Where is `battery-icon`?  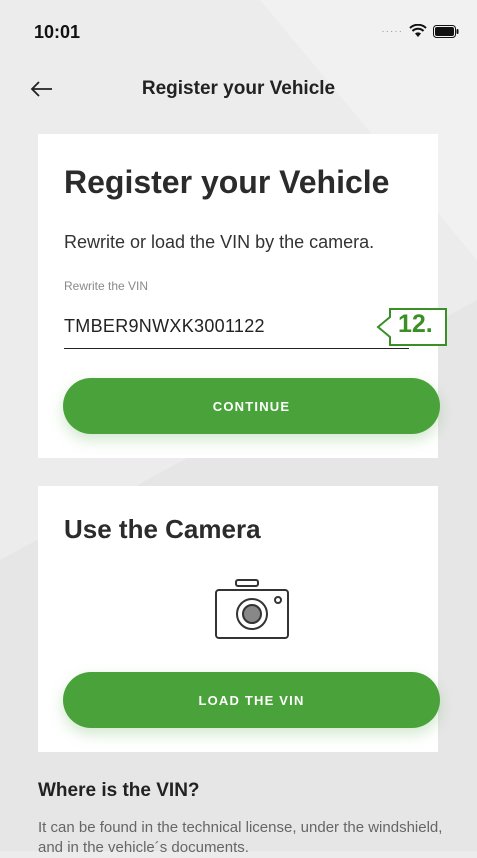 battery-icon is located at coordinates (446, 31).